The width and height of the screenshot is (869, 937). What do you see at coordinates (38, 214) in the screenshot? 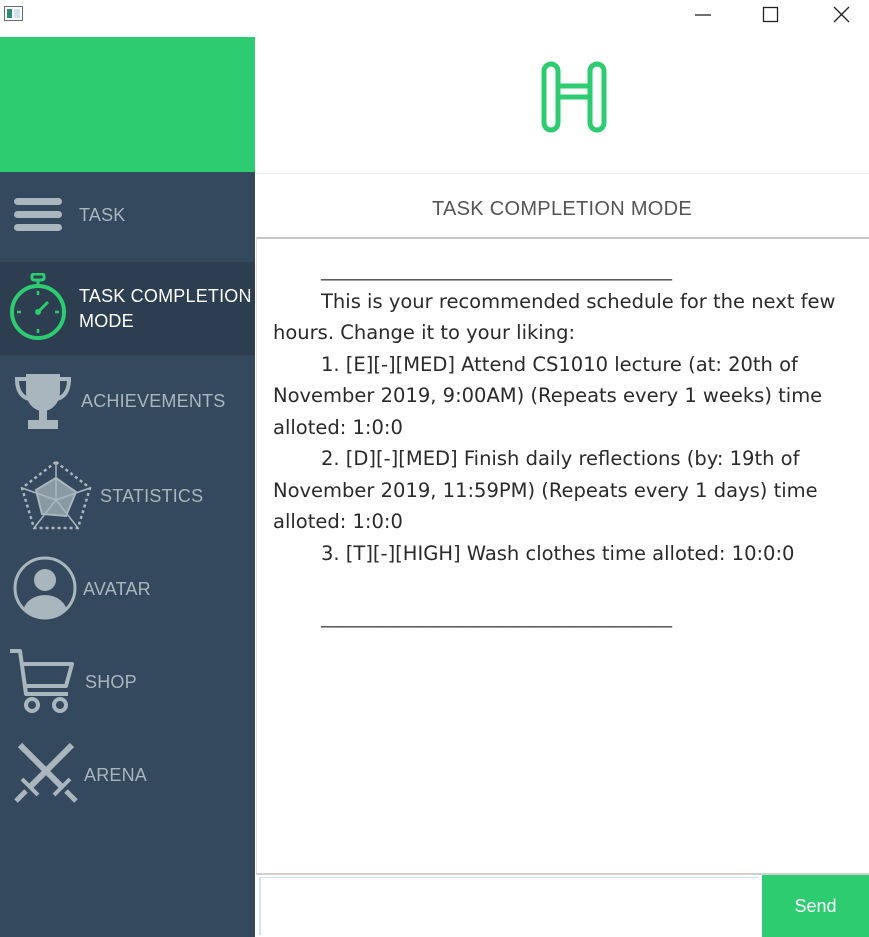
I see `menu-icon` at bounding box center [38, 214].